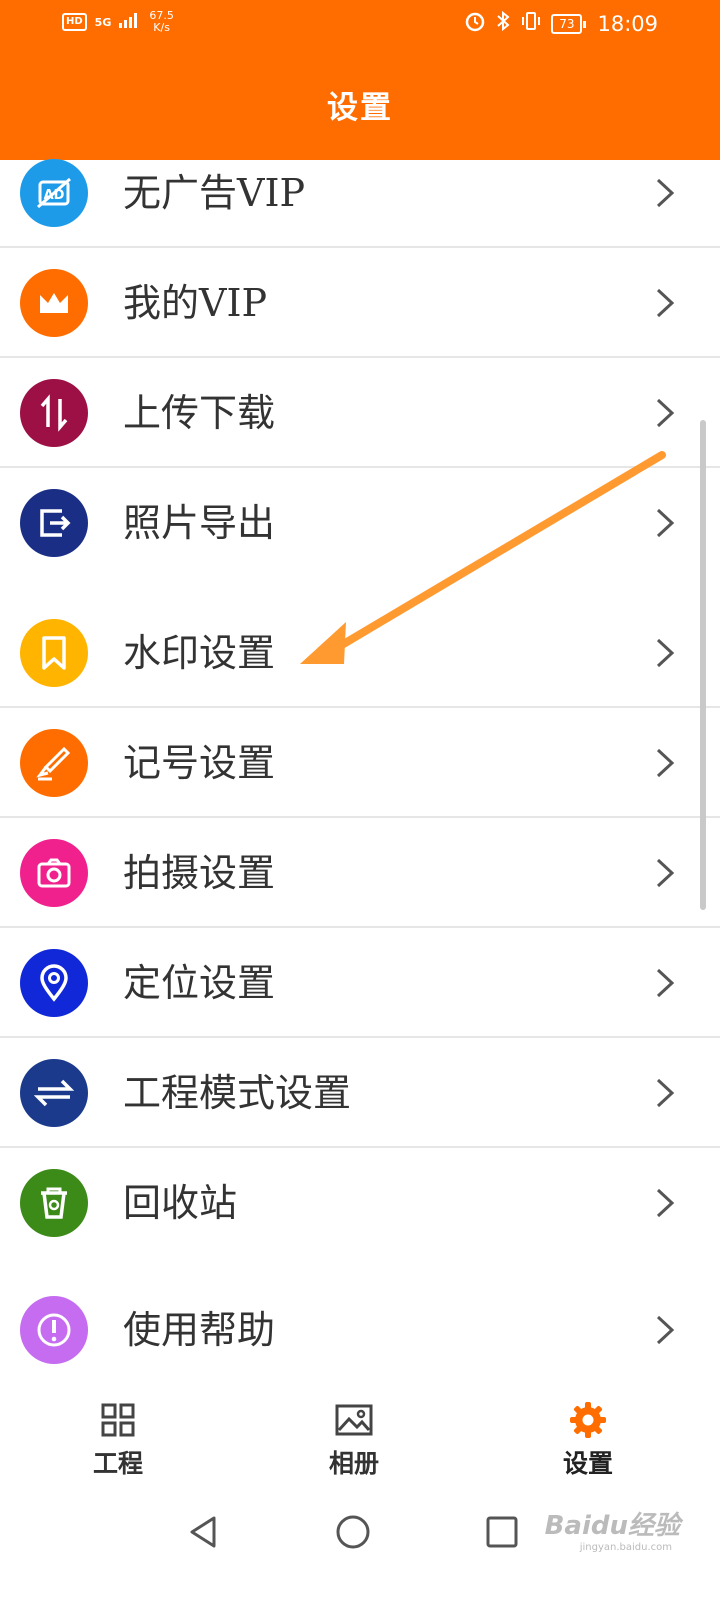 The width and height of the screenshot is (720, 1600). Describe the element at coordinates (360, 1330) in the screenshot. I see `settings-item-help: 使用帮助` at that location.